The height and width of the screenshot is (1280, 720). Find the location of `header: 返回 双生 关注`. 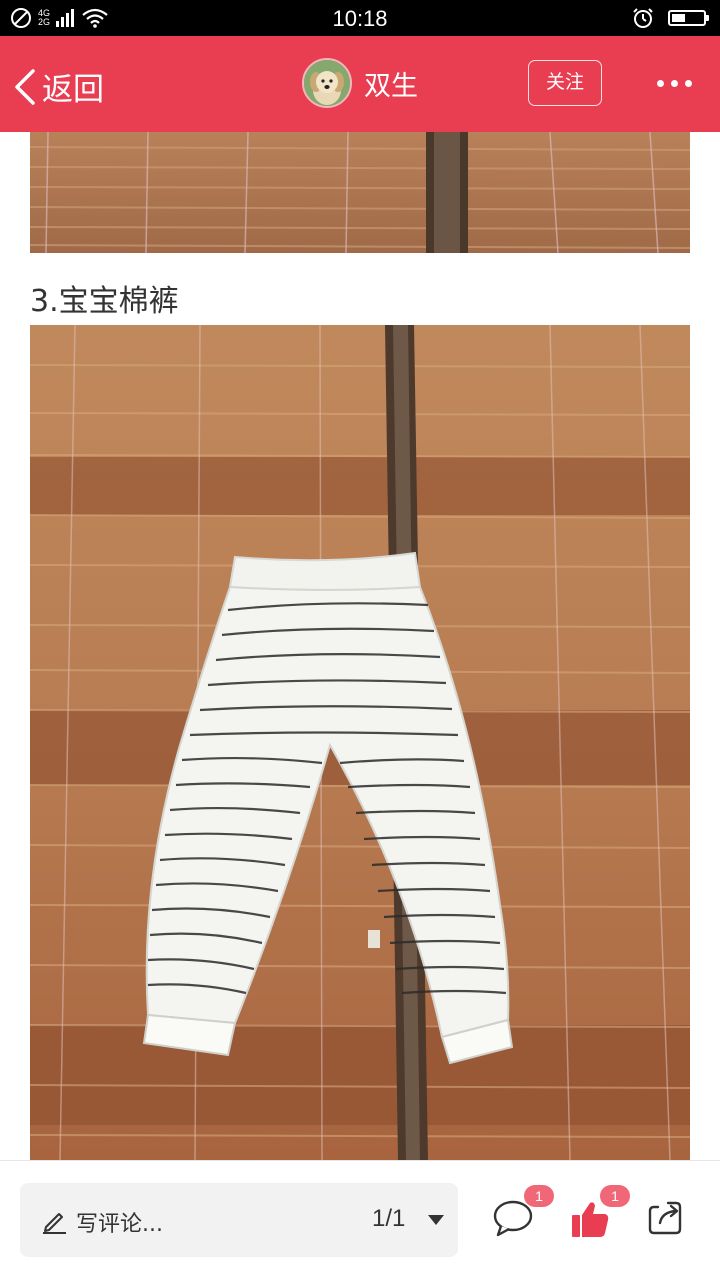

header: 返回 双生 关注 is located at coordinates (360, 84).